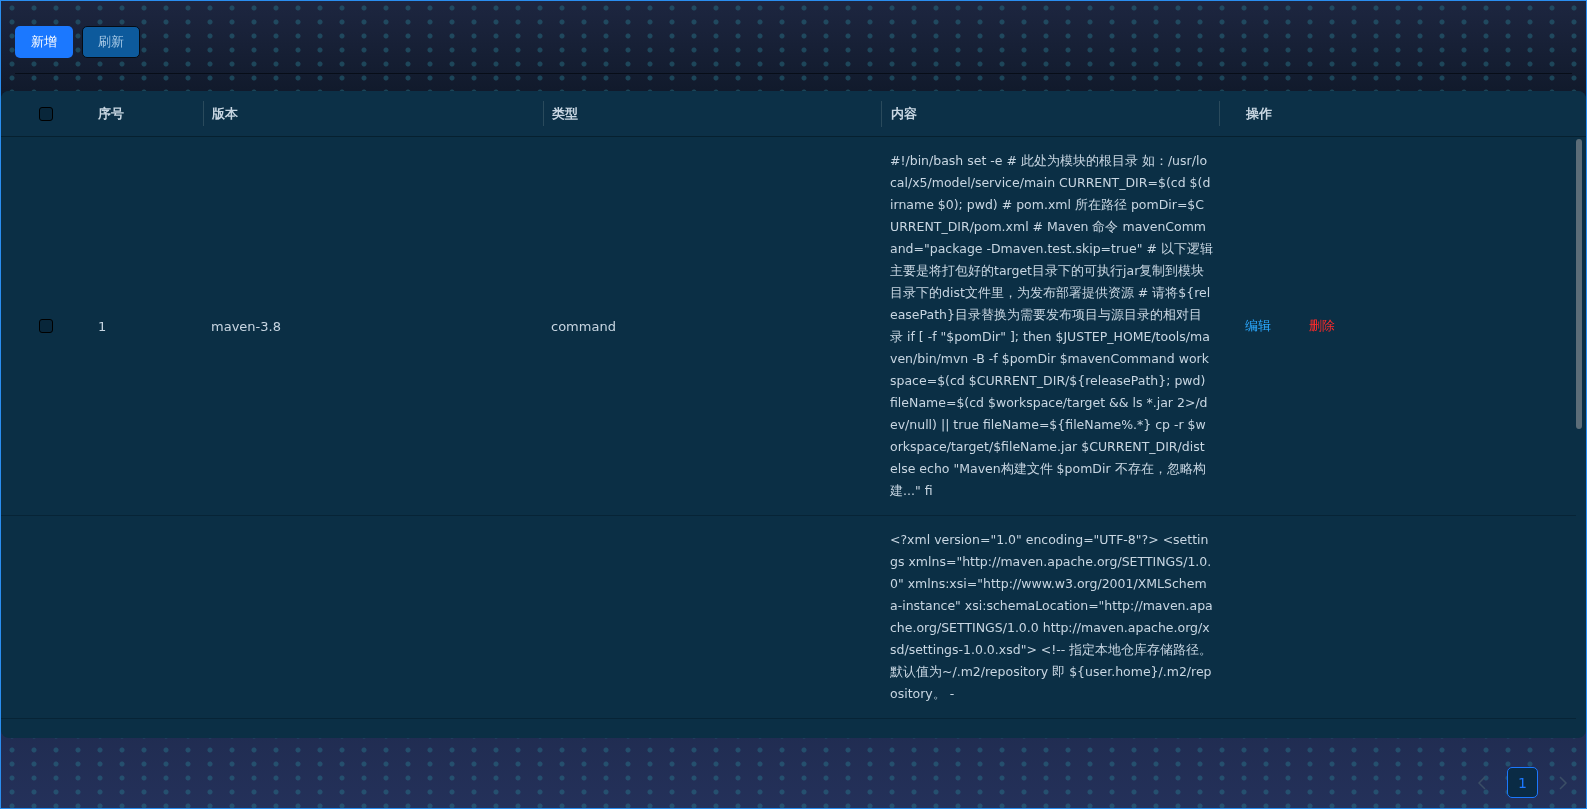 The height and width of the screenshot is (809, 1587). What do you see at coordinates (1322, 326) in the screenshot?
I see `action-link: 删除` at bounding box center [1322, 326].